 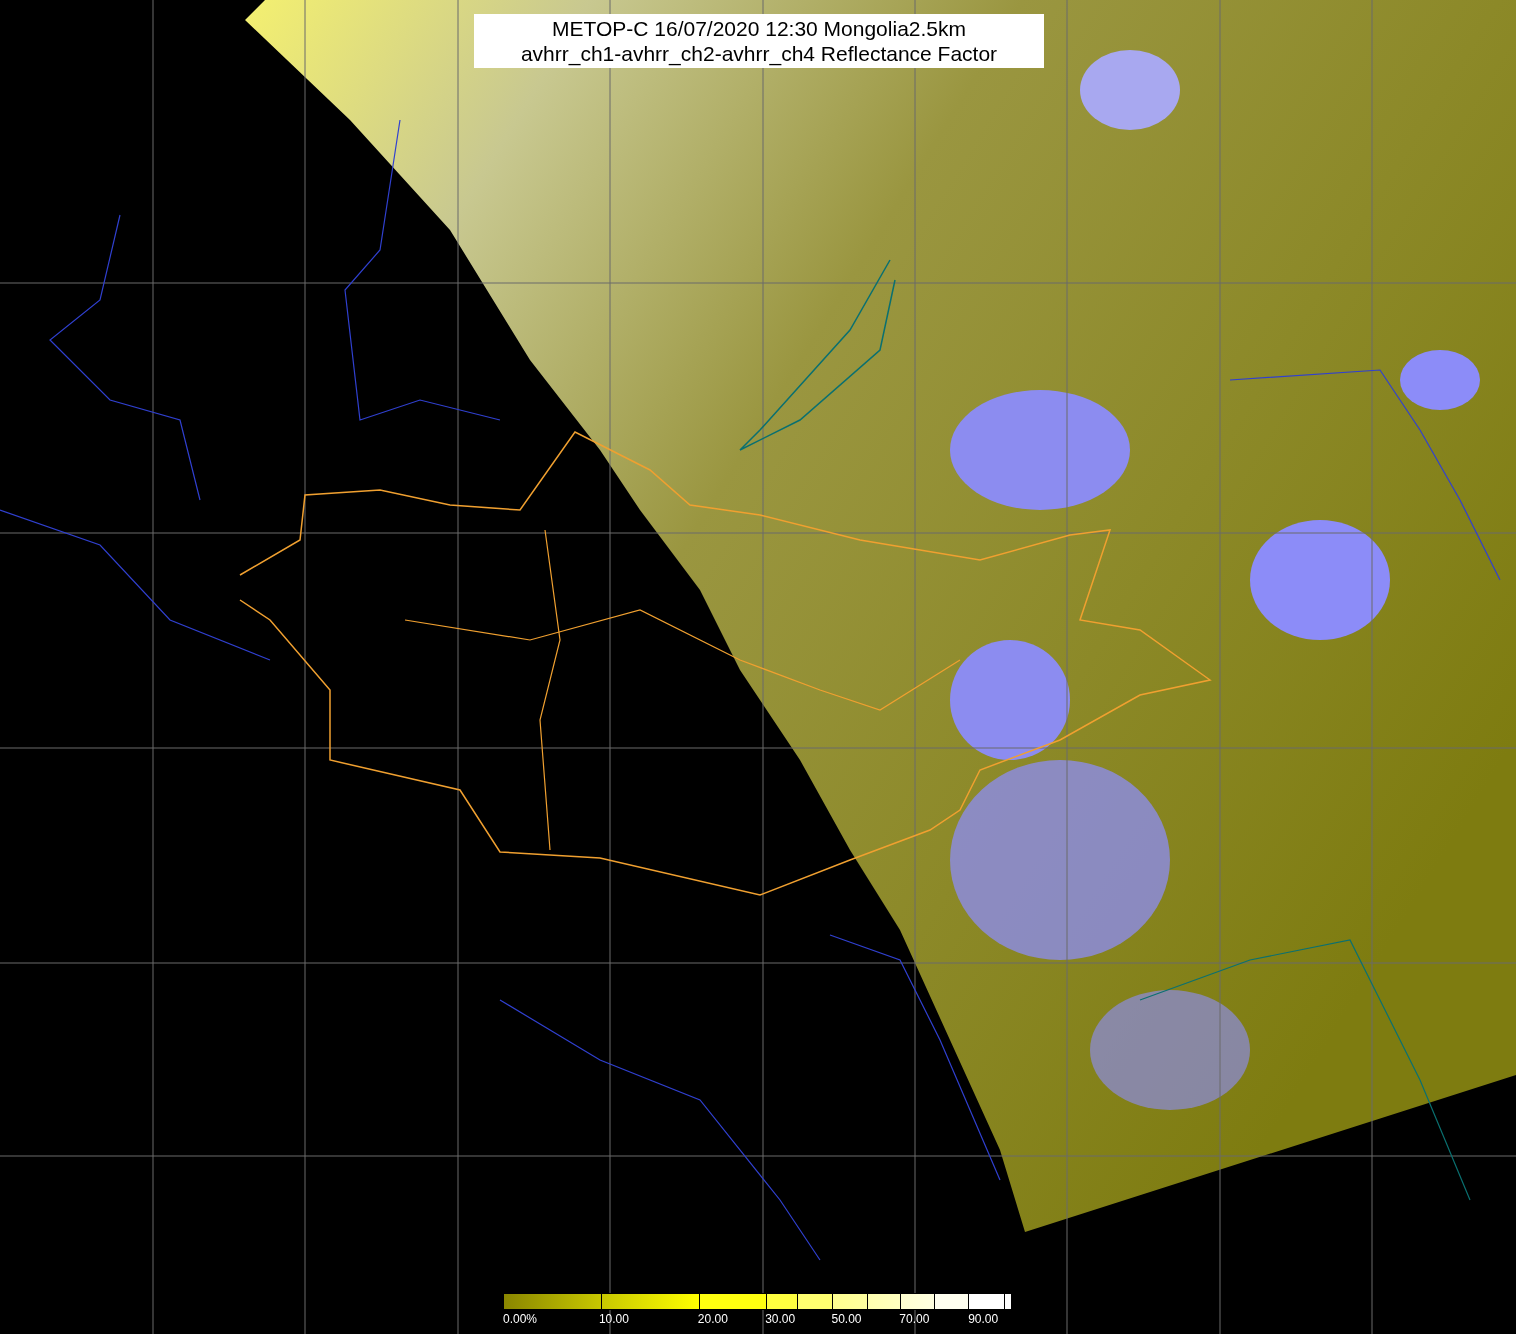 I want to click on colorbar-label: 90.00, so click(x=983, y=1319).